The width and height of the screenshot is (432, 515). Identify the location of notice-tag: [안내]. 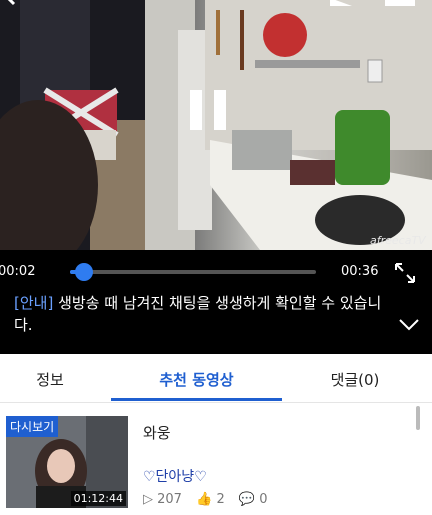
(34, 303).